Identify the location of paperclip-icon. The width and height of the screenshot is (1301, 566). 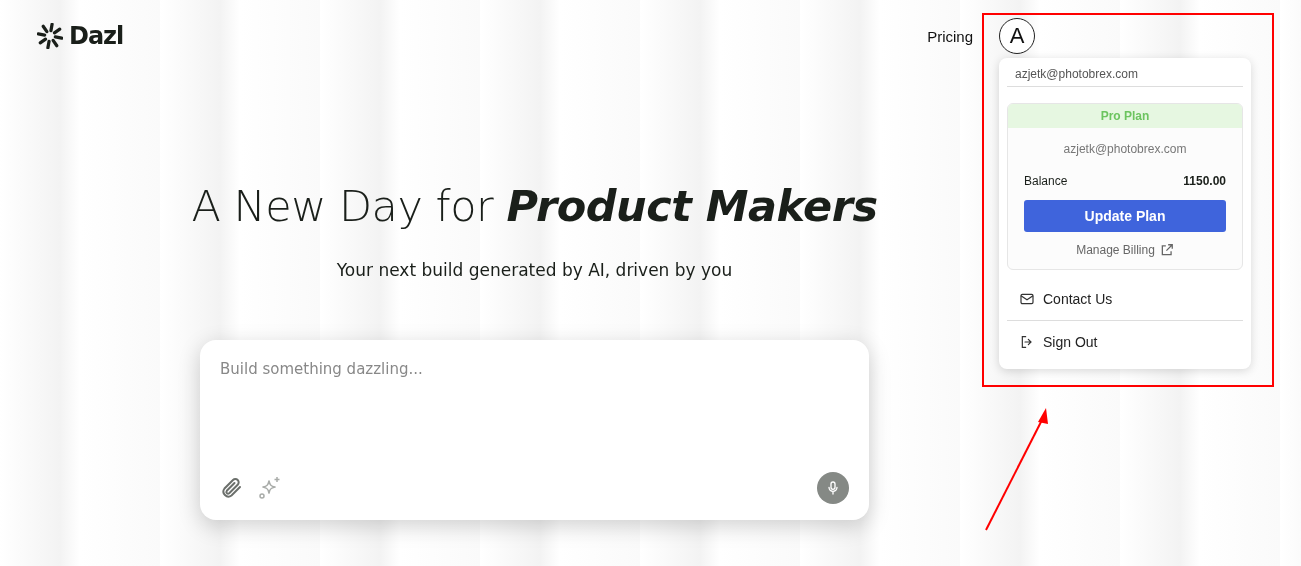
(232, 488).